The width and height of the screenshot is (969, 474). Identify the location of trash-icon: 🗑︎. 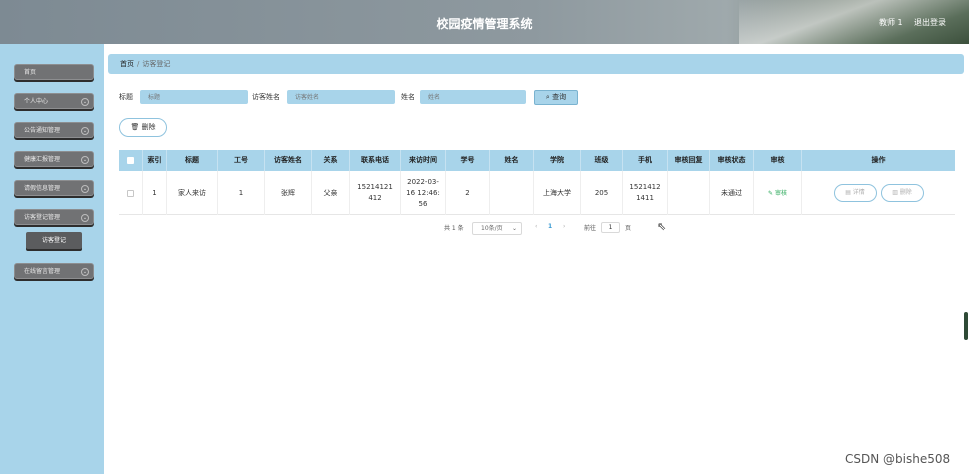
(135, 127).